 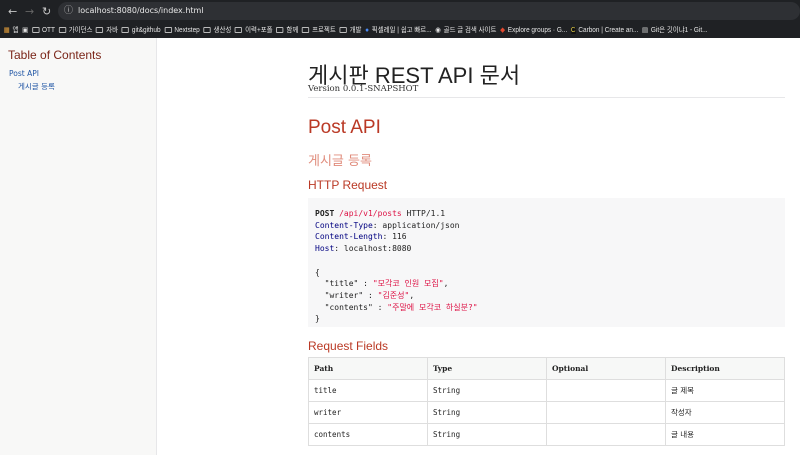 What do you see at coordinates (348, 346) in the screenshot?
I see `request-fields-heading: Request Fields` at bounding box center [348, 346].